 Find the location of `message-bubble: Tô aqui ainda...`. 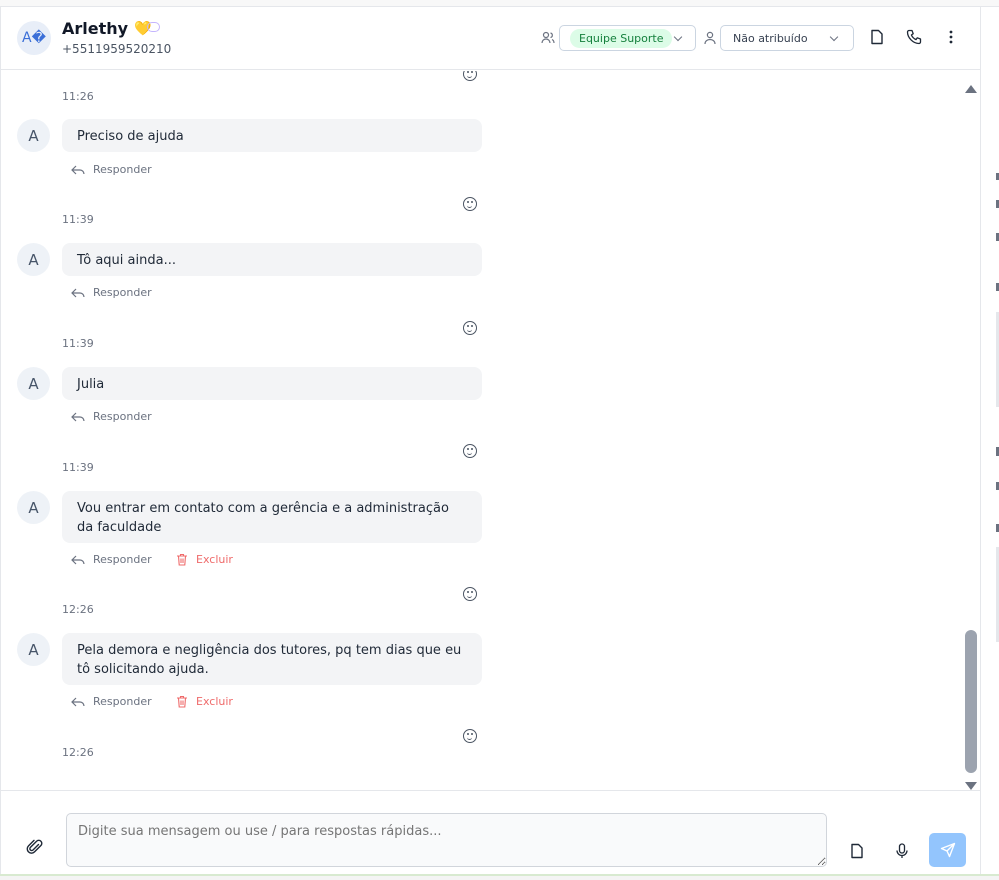

message-bubble: Tô aqui ainda... is located at coordinates (272, 259).